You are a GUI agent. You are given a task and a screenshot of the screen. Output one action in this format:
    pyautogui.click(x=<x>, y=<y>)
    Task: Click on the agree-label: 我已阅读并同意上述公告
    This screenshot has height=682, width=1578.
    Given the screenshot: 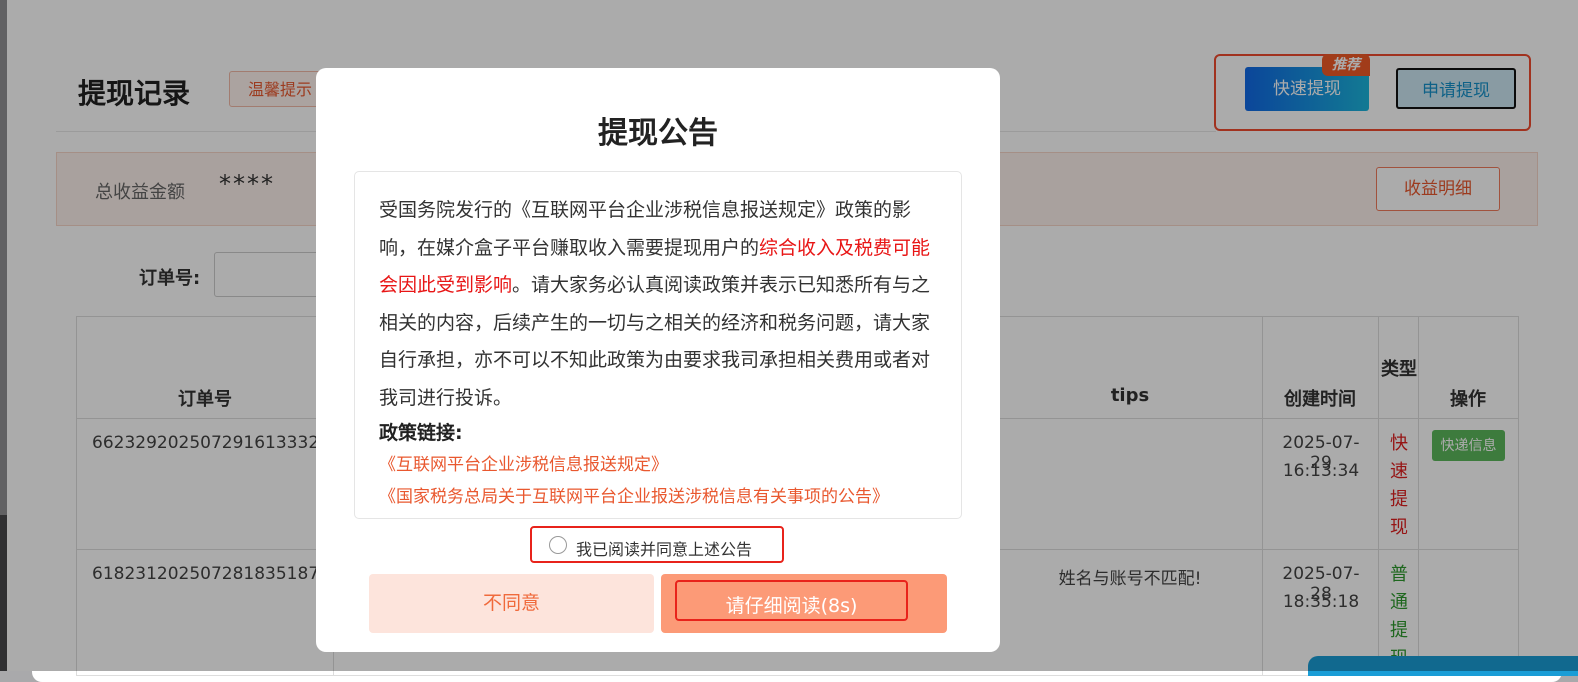 What is the action you would take?
    pyautogui.click(x=664, y=548)
    